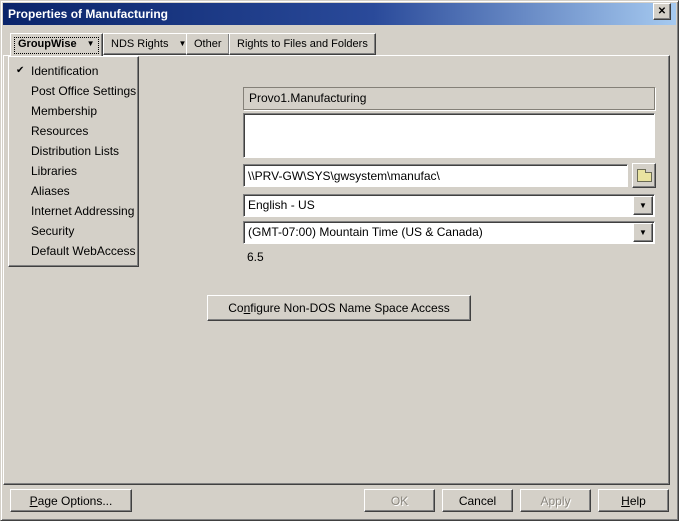  I want to click on menu-item: ✔ Identification, so click(73, 71).